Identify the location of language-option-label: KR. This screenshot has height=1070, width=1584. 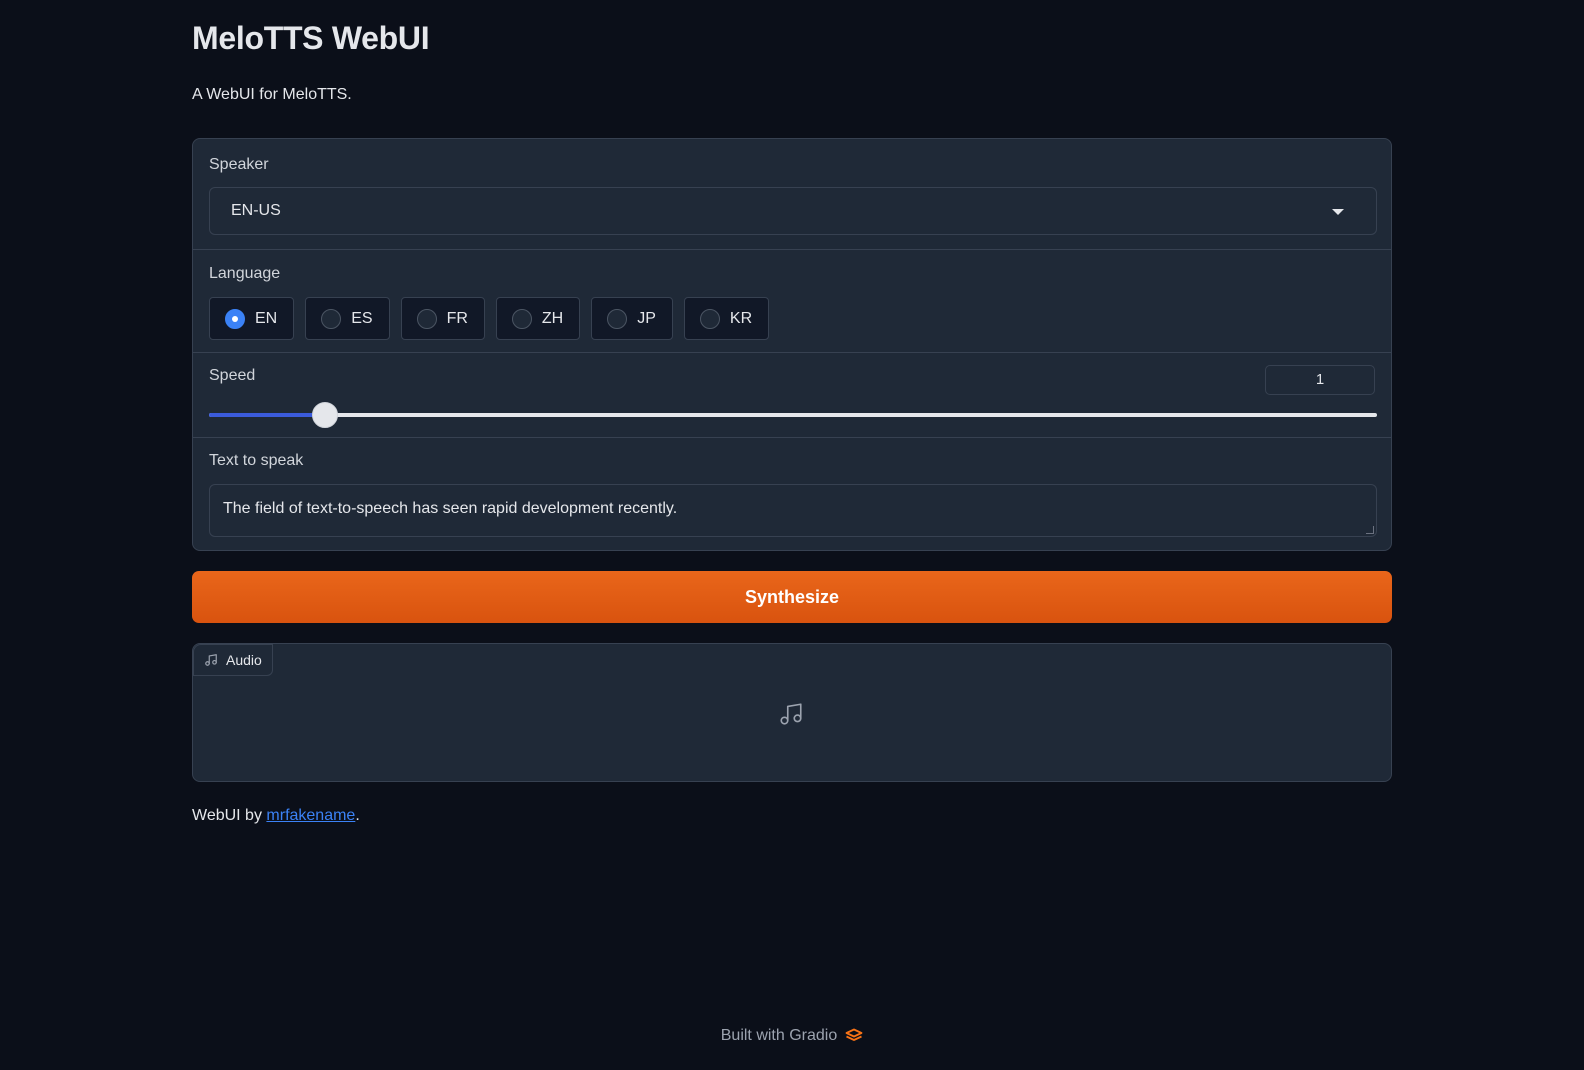
(741, 318).